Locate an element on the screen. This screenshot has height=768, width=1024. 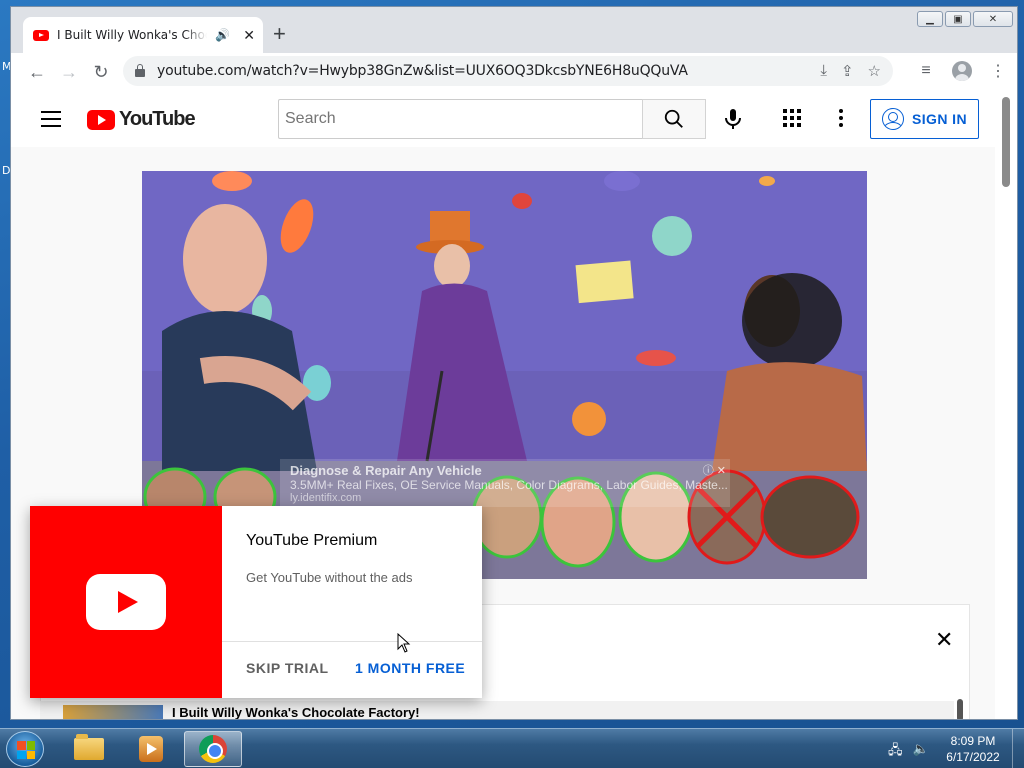
sign-in-label: SIGN IN is located at coordinates (939, 119).